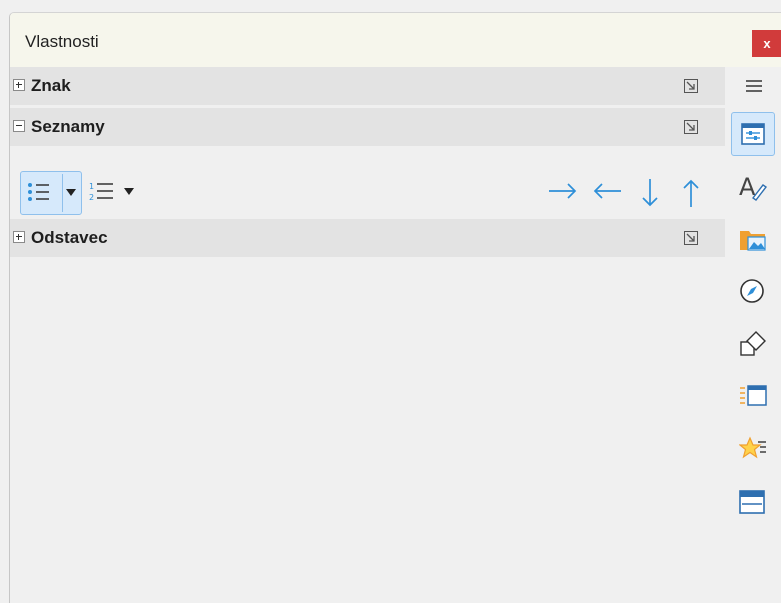 This screenshot has height=603, width=781. What do you see at coordinates (766, 43) in the screenshot?
I see `close-button: x` at bounding box center [766, 43].